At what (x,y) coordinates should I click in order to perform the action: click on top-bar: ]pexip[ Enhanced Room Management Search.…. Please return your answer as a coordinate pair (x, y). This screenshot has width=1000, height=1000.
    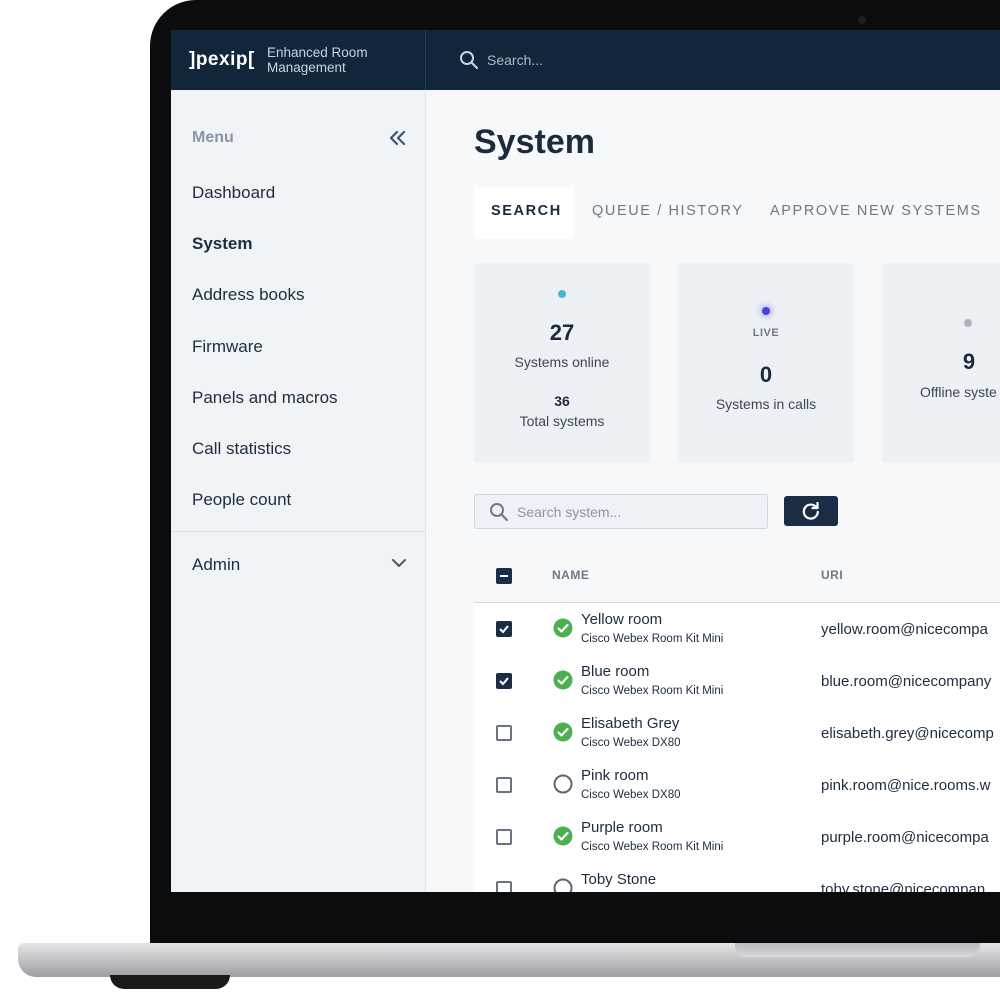
    Looking at the image, I should click on (585, 60).